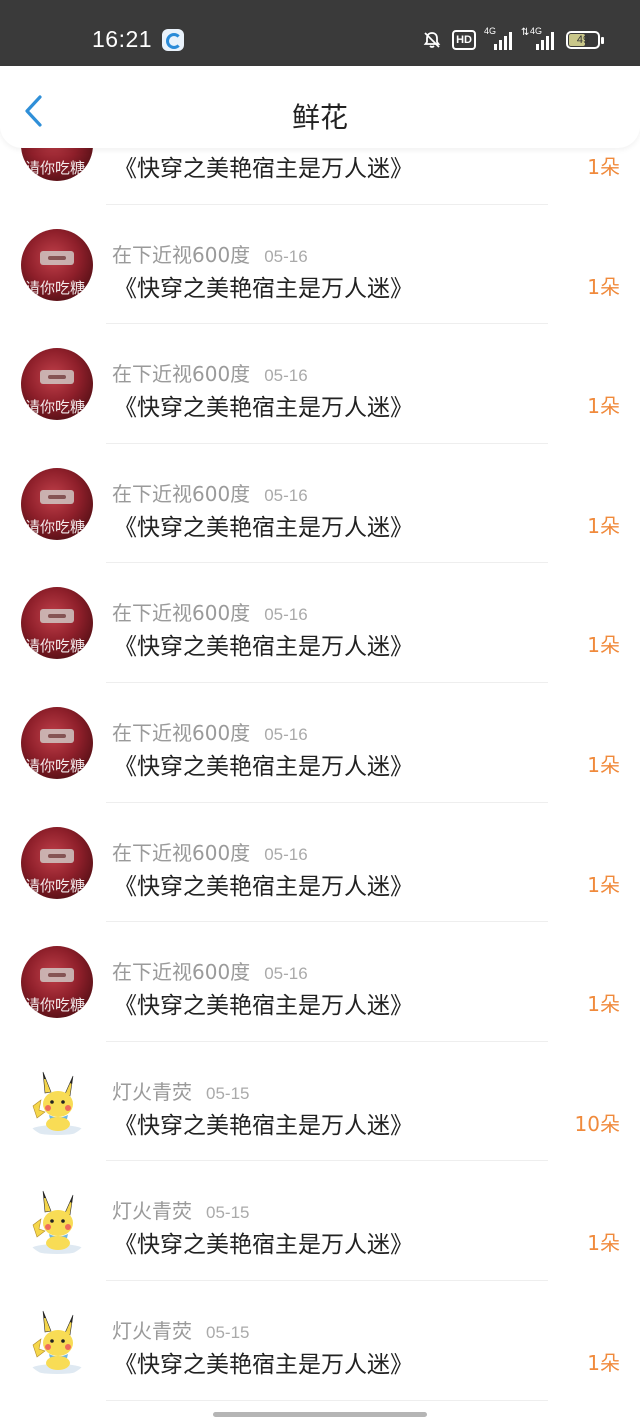  What do you see at coordinates (432, 40) in the screenshot?
I see `silent-bell-icon` at bounding box center [432, 40].